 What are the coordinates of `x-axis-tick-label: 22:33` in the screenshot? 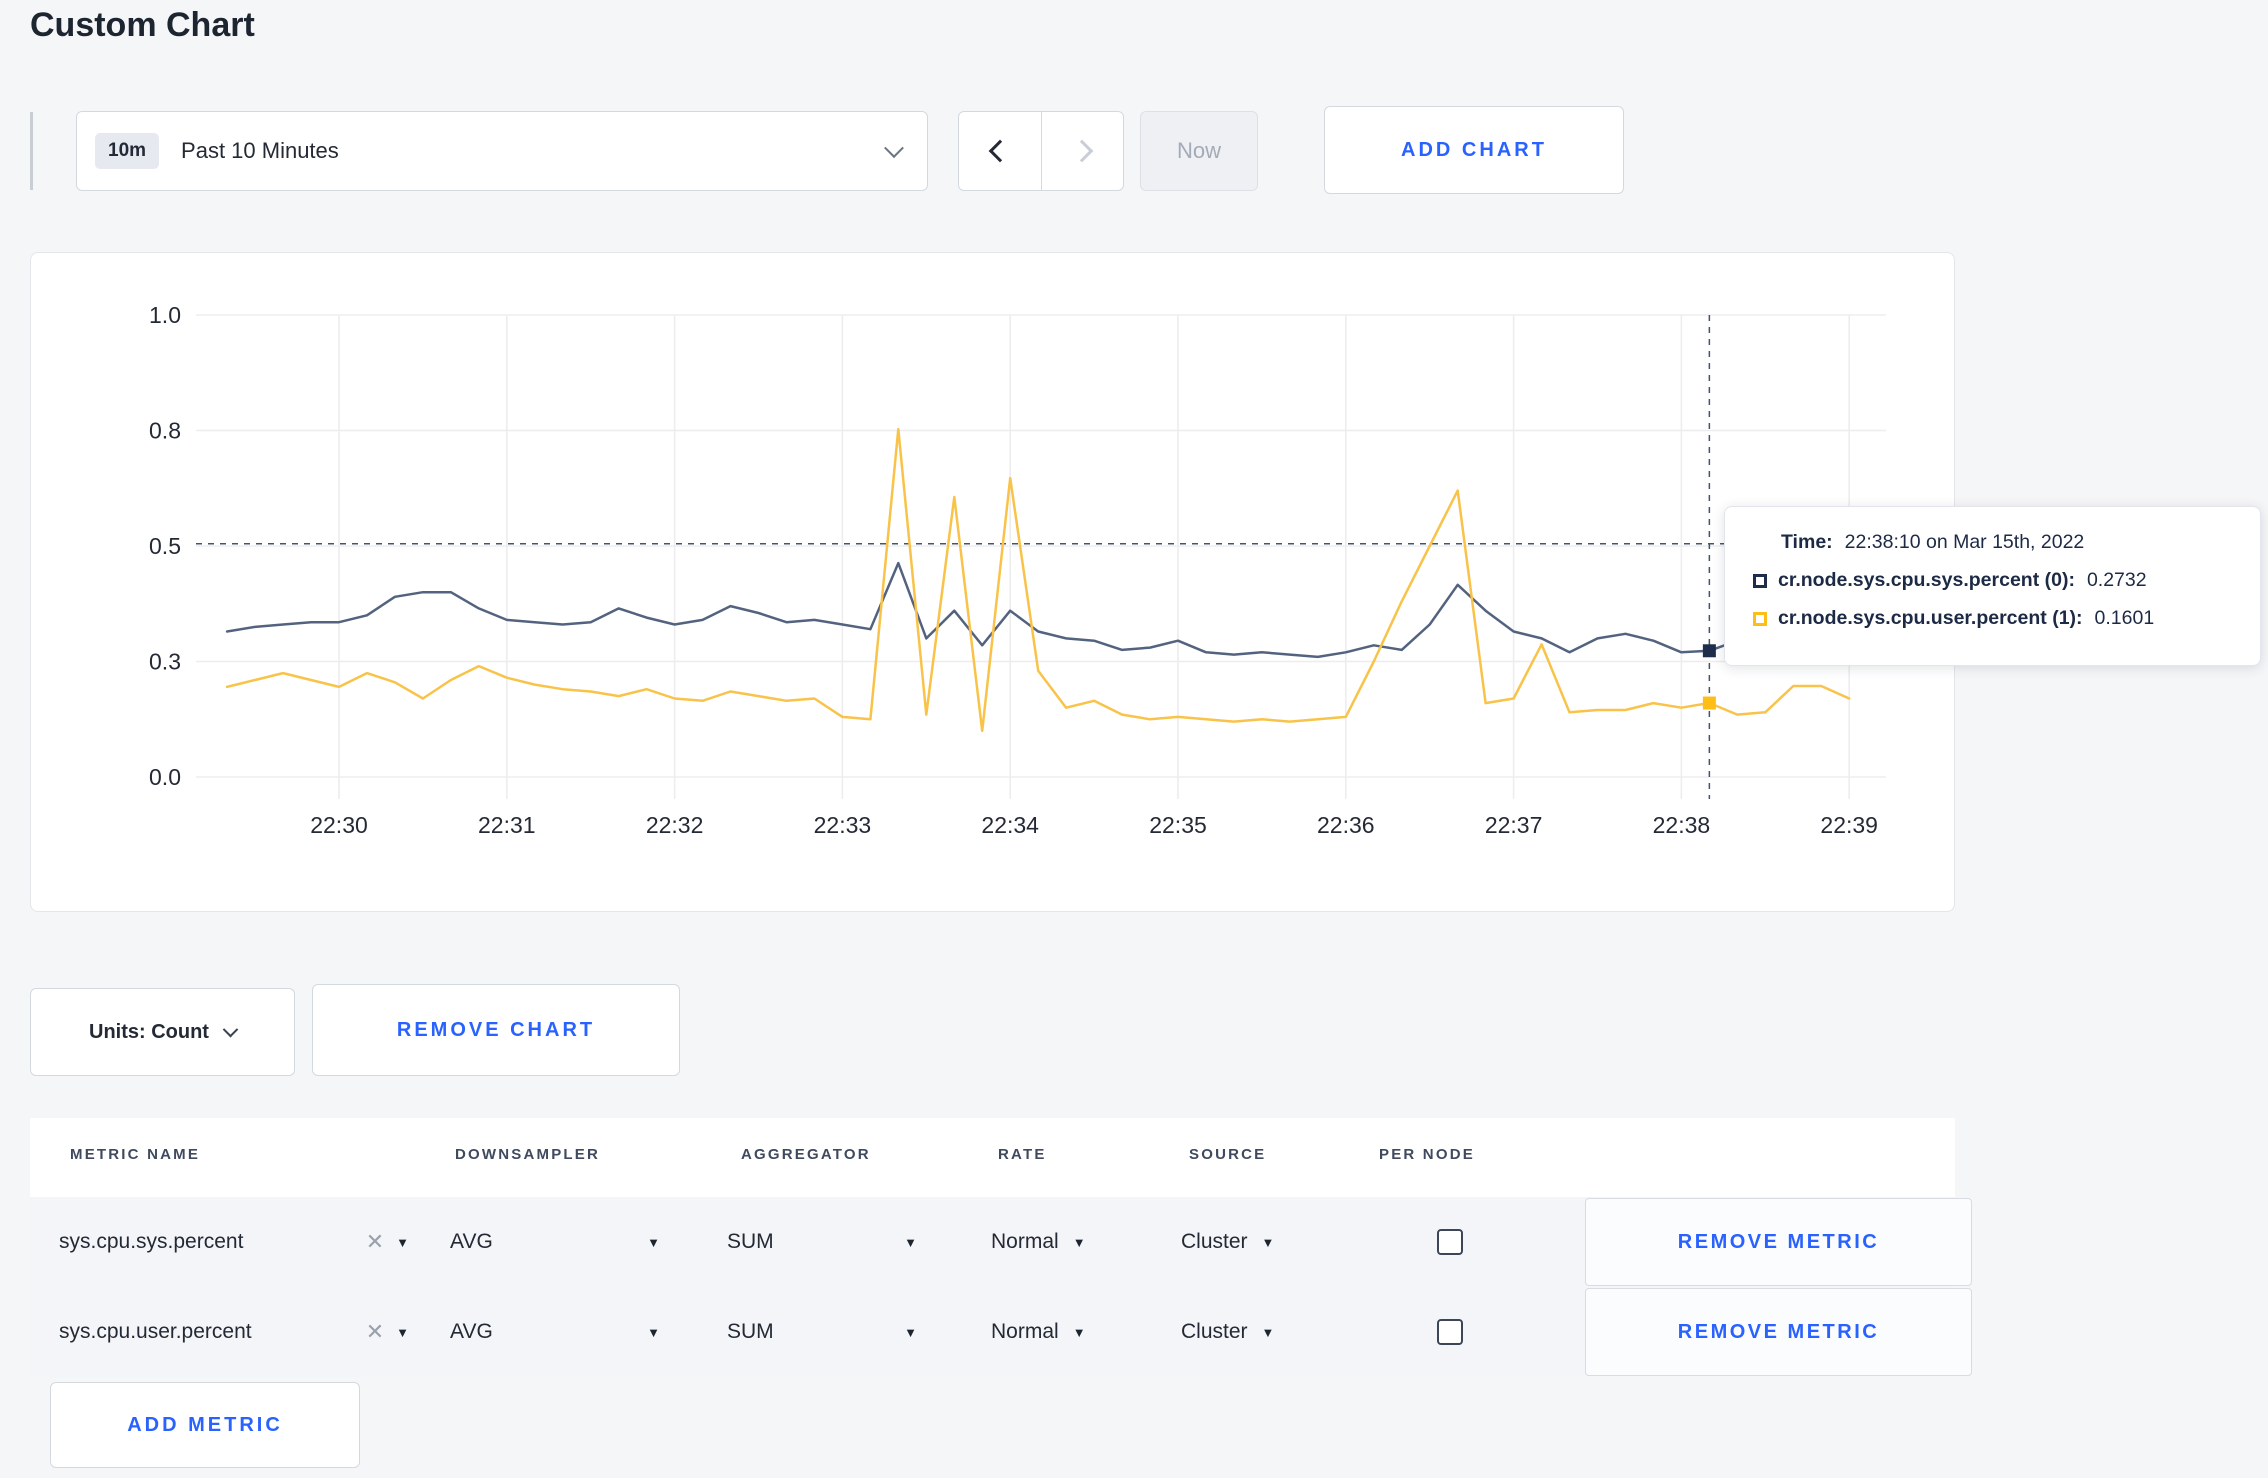 It's located at (843, 825).